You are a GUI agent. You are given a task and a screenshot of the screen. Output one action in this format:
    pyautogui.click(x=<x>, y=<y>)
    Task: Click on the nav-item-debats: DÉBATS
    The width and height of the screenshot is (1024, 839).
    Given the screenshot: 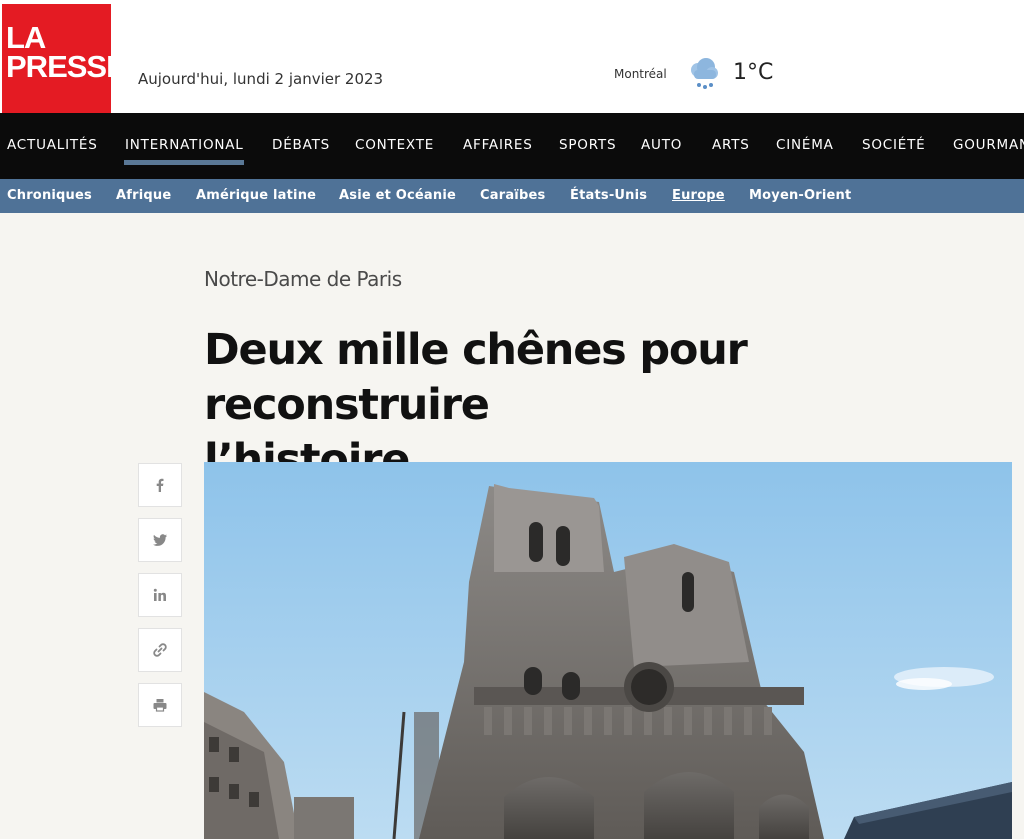 What is the action you would take?
    pyautogui.click(x=301, y=145)
    